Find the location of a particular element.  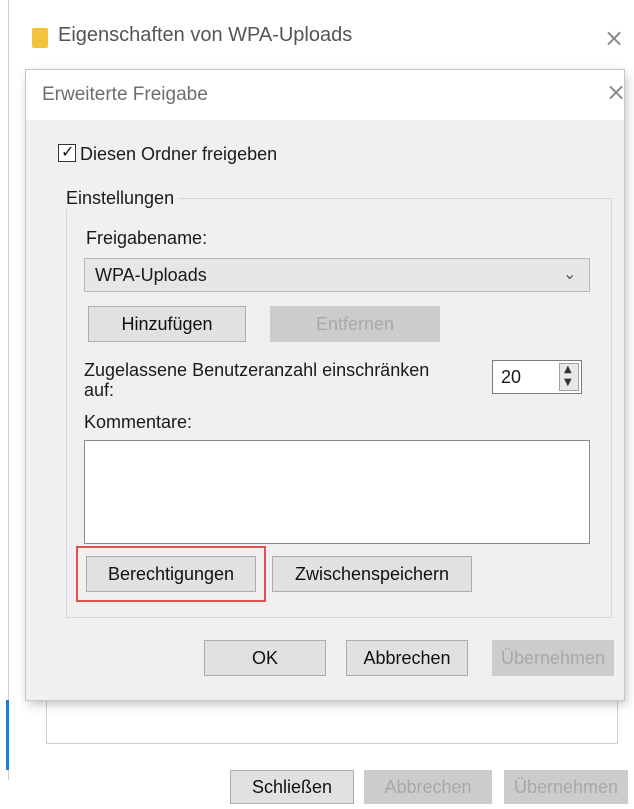

share-folder-label: Diesen Ordner freigeben is located at coordinates (178, 154).